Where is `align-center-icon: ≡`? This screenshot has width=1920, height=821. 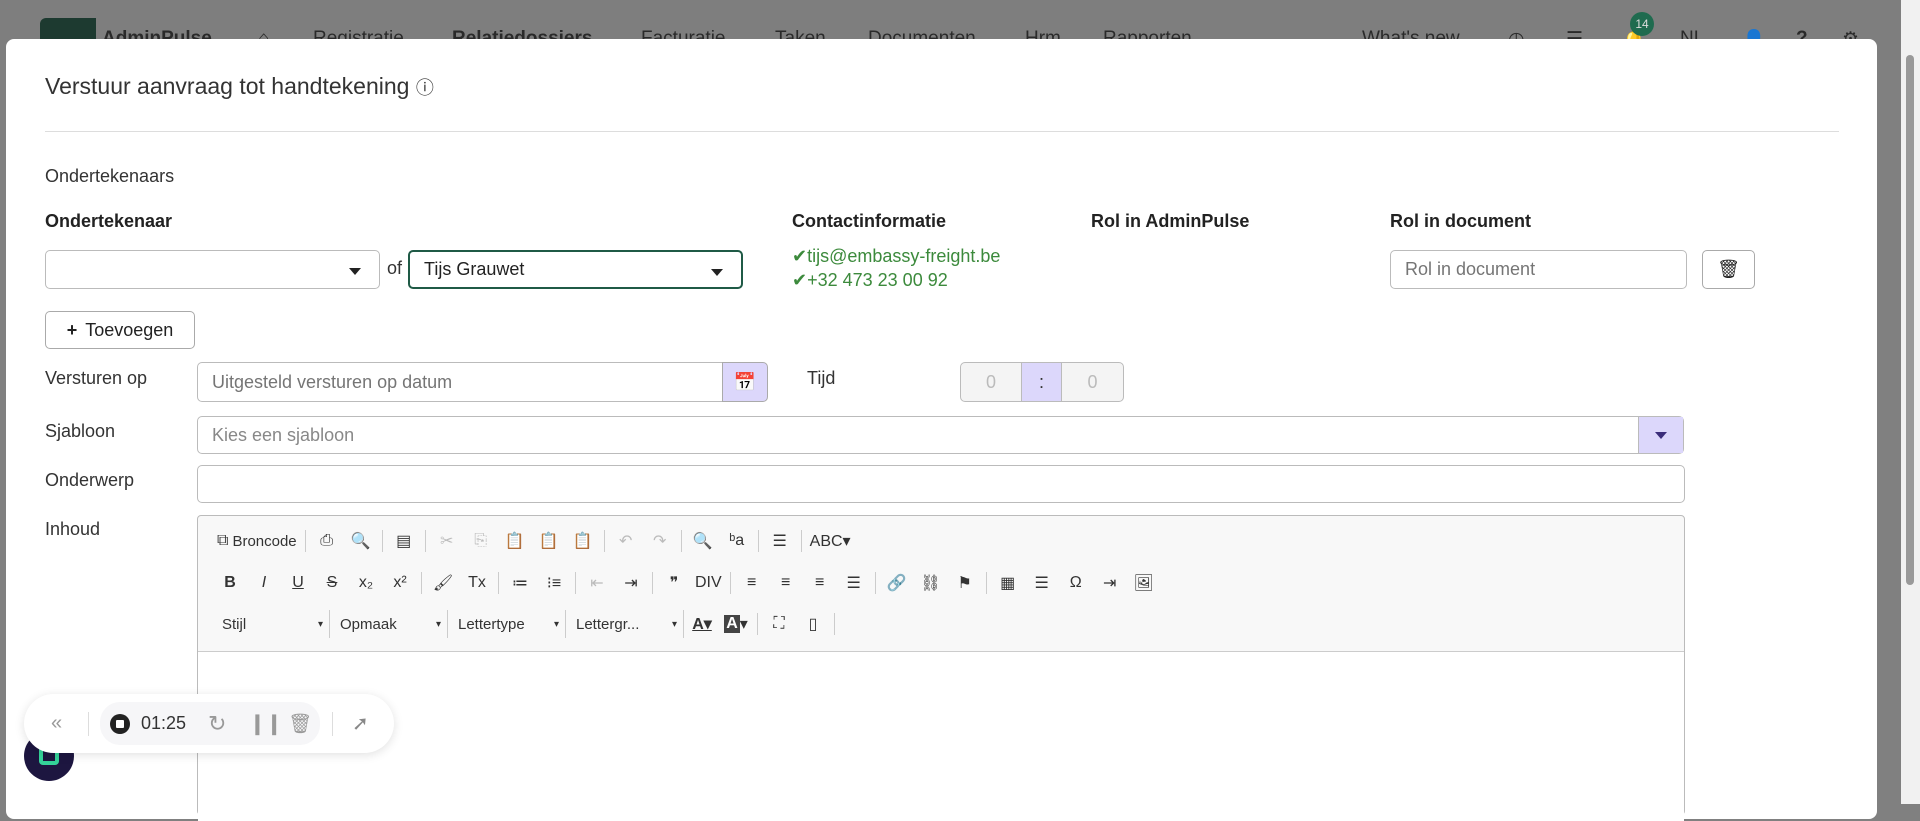
align-center-icon: ≡ is located at coordinates (786, 582).